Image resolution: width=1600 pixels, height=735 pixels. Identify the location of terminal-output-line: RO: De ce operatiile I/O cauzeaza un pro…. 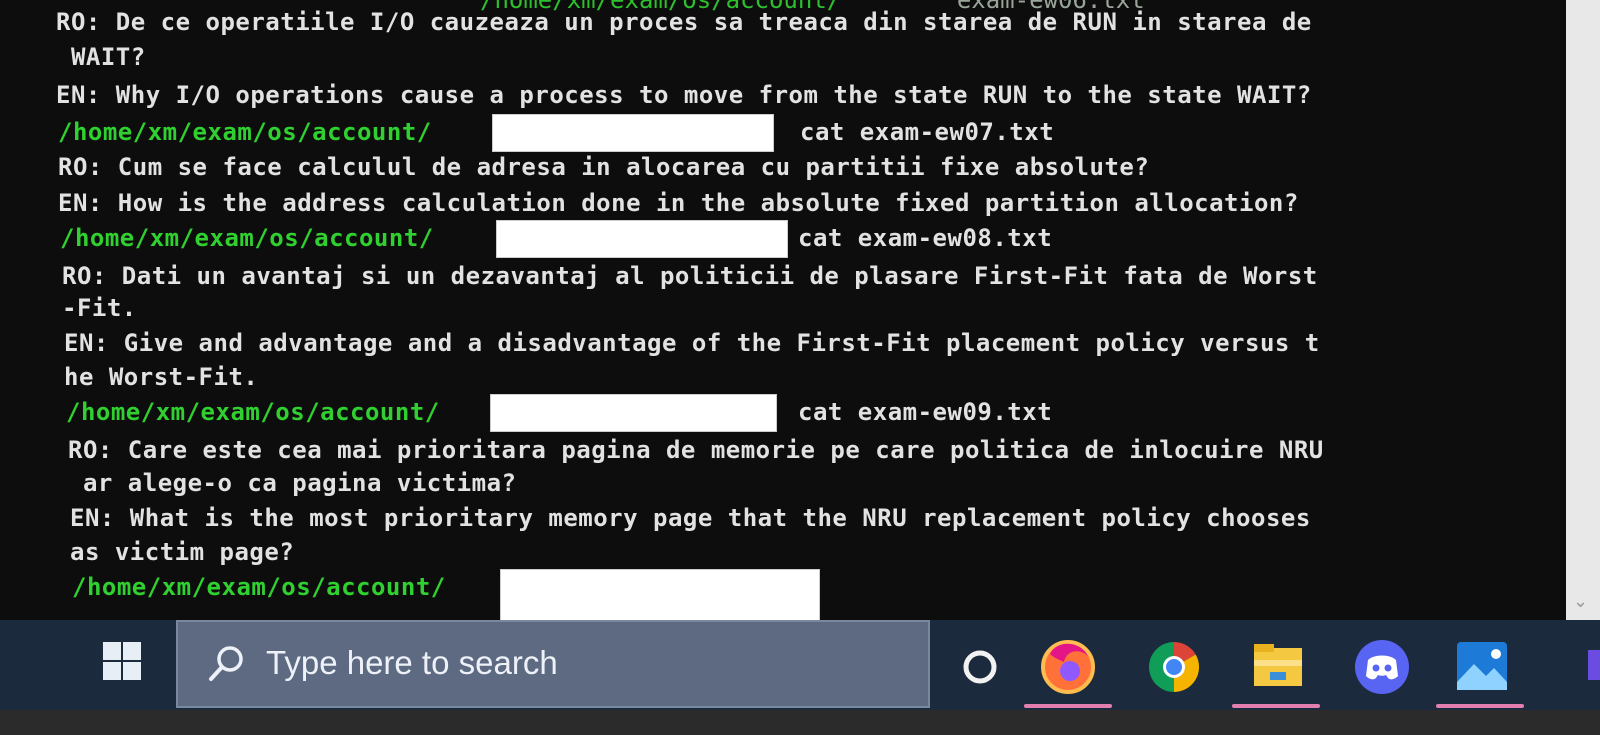
(684, 22).